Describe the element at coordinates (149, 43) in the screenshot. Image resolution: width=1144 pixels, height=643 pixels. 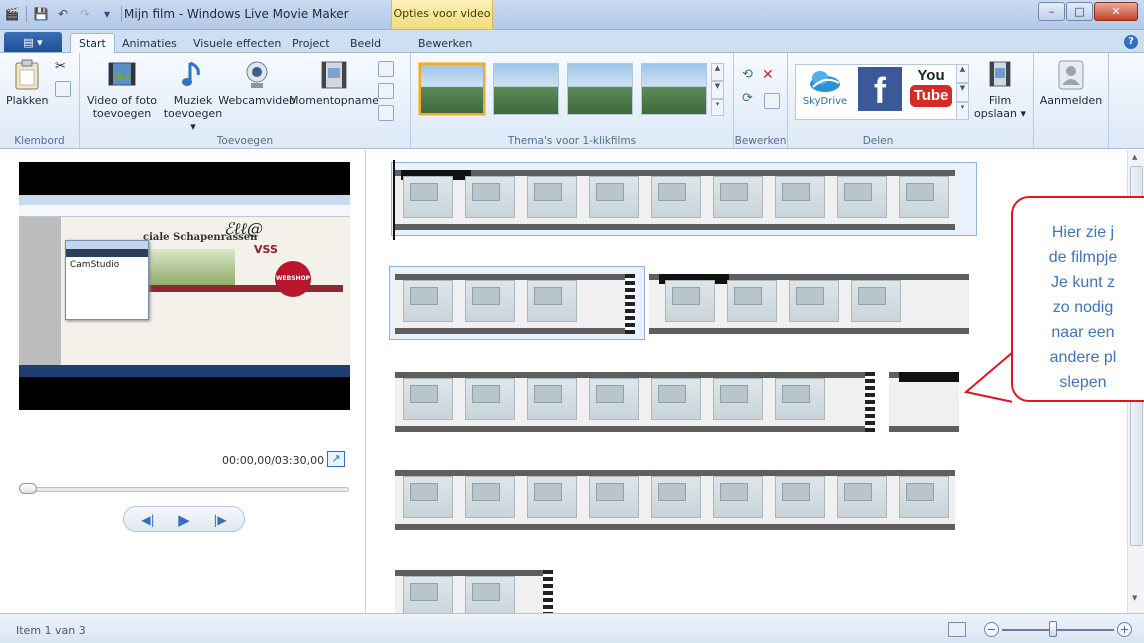
I see `tab-animaties: Animaties` at that location.